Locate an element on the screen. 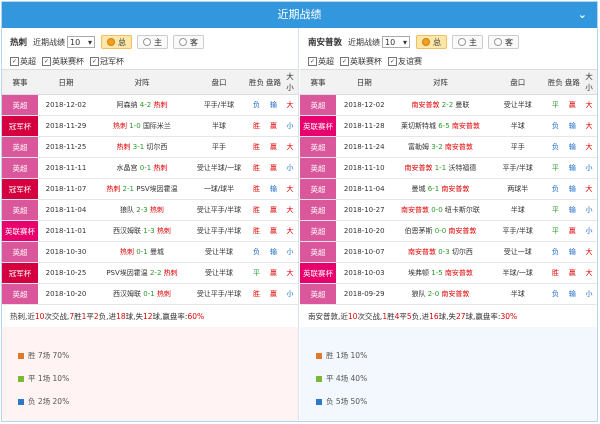 The image size is (600, 424). match-fixture: 南安普敦 0-3 切尔西 is located at coordinates (440, 252).